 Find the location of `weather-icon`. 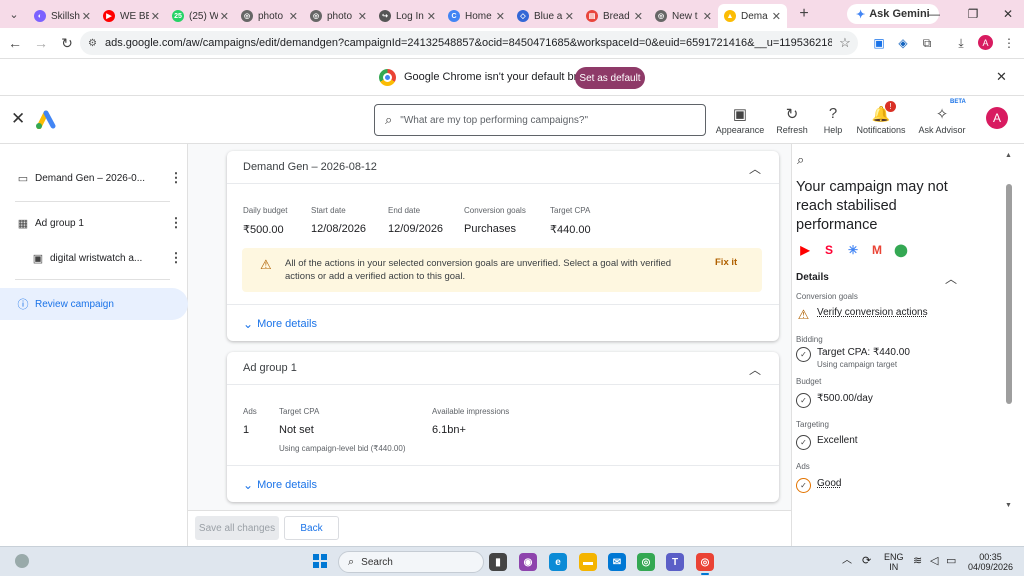

weather-icon is located at coordinates (22, 561).